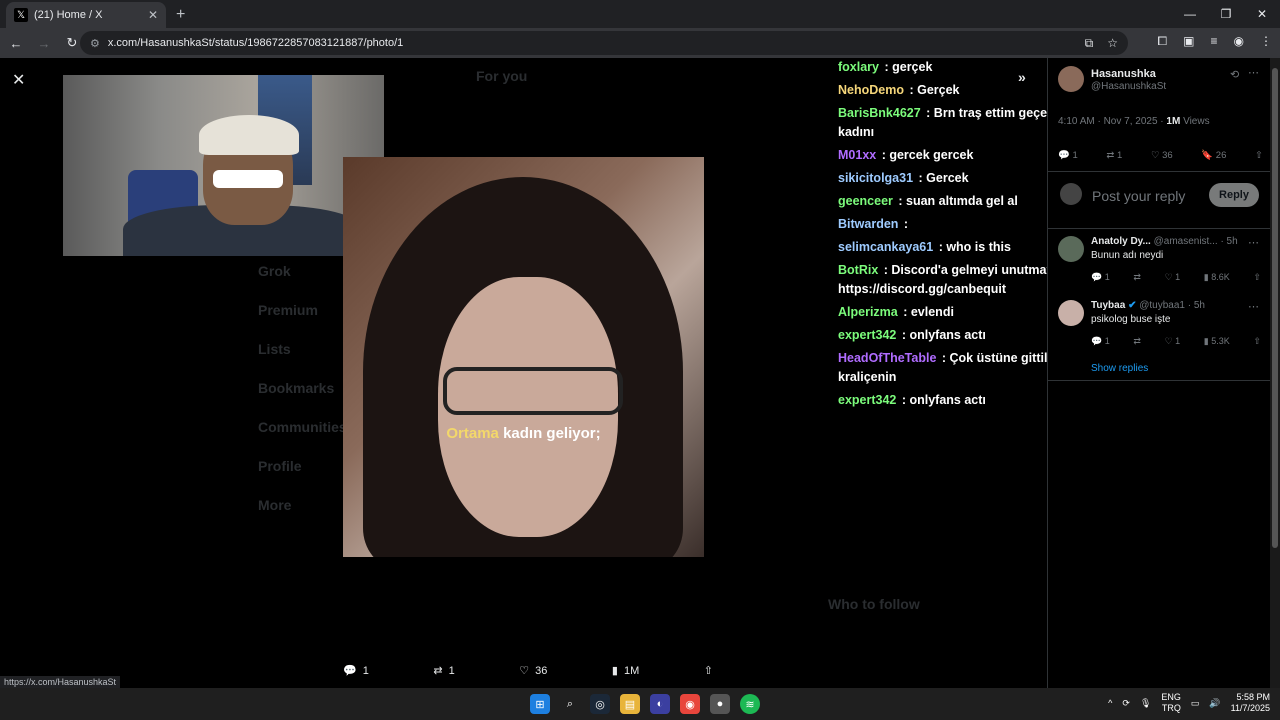 The image size is (1280, 720). What do you see at coordinates (720, 704) in the screenshot?
I see `obs-icon: ●` at bounding box center [720, 704].